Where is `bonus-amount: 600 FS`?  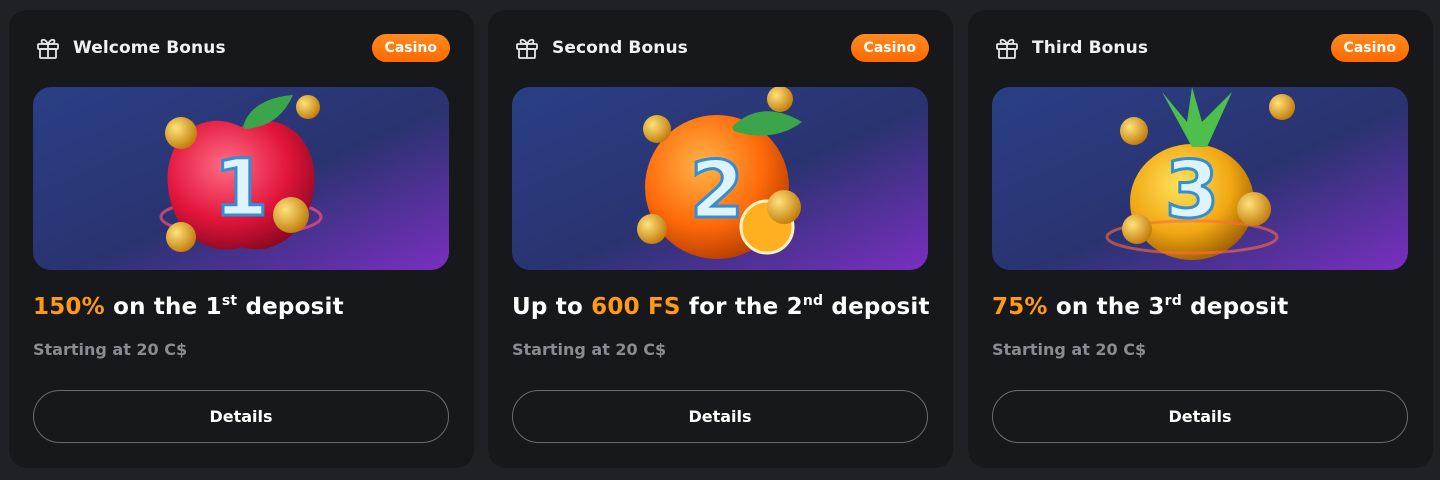 bonus-amount: 600 FS is located at coordinates (636, 307).